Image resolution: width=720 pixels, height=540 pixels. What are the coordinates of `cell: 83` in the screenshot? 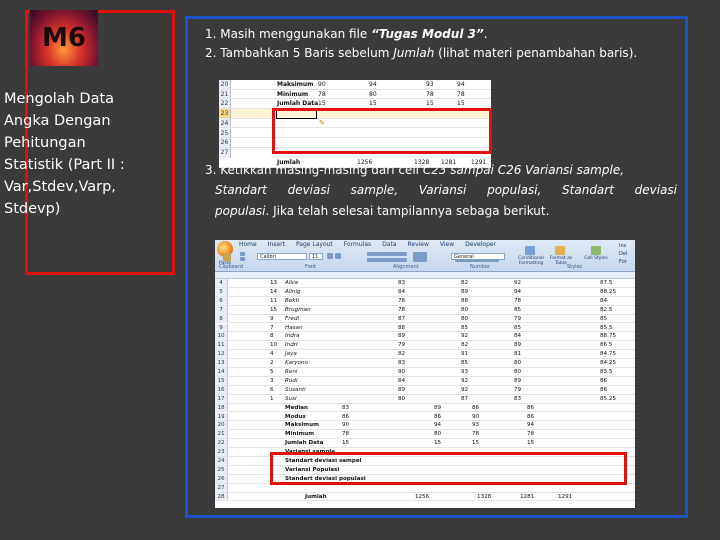 It's located at (402, 283).